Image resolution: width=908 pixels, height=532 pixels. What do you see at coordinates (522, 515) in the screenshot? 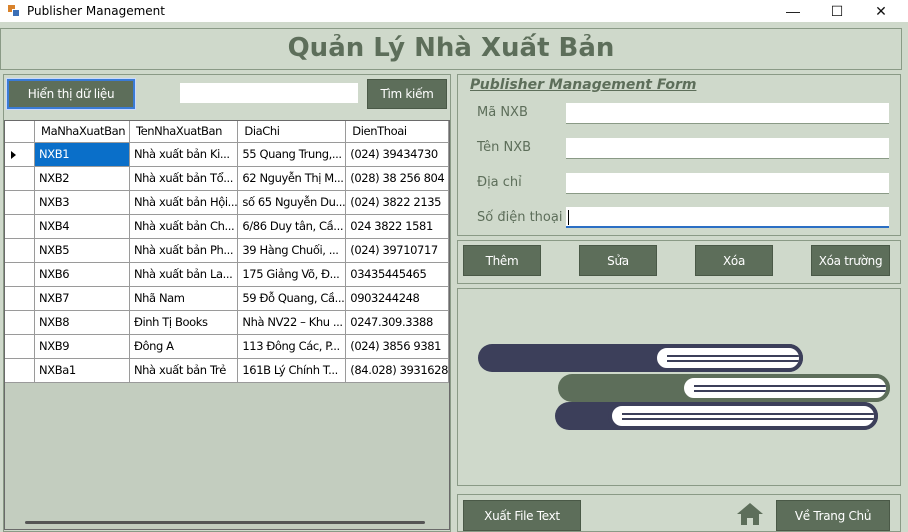
I see `export-text-button: Xuất File Text` at bounding box center [522, 515].